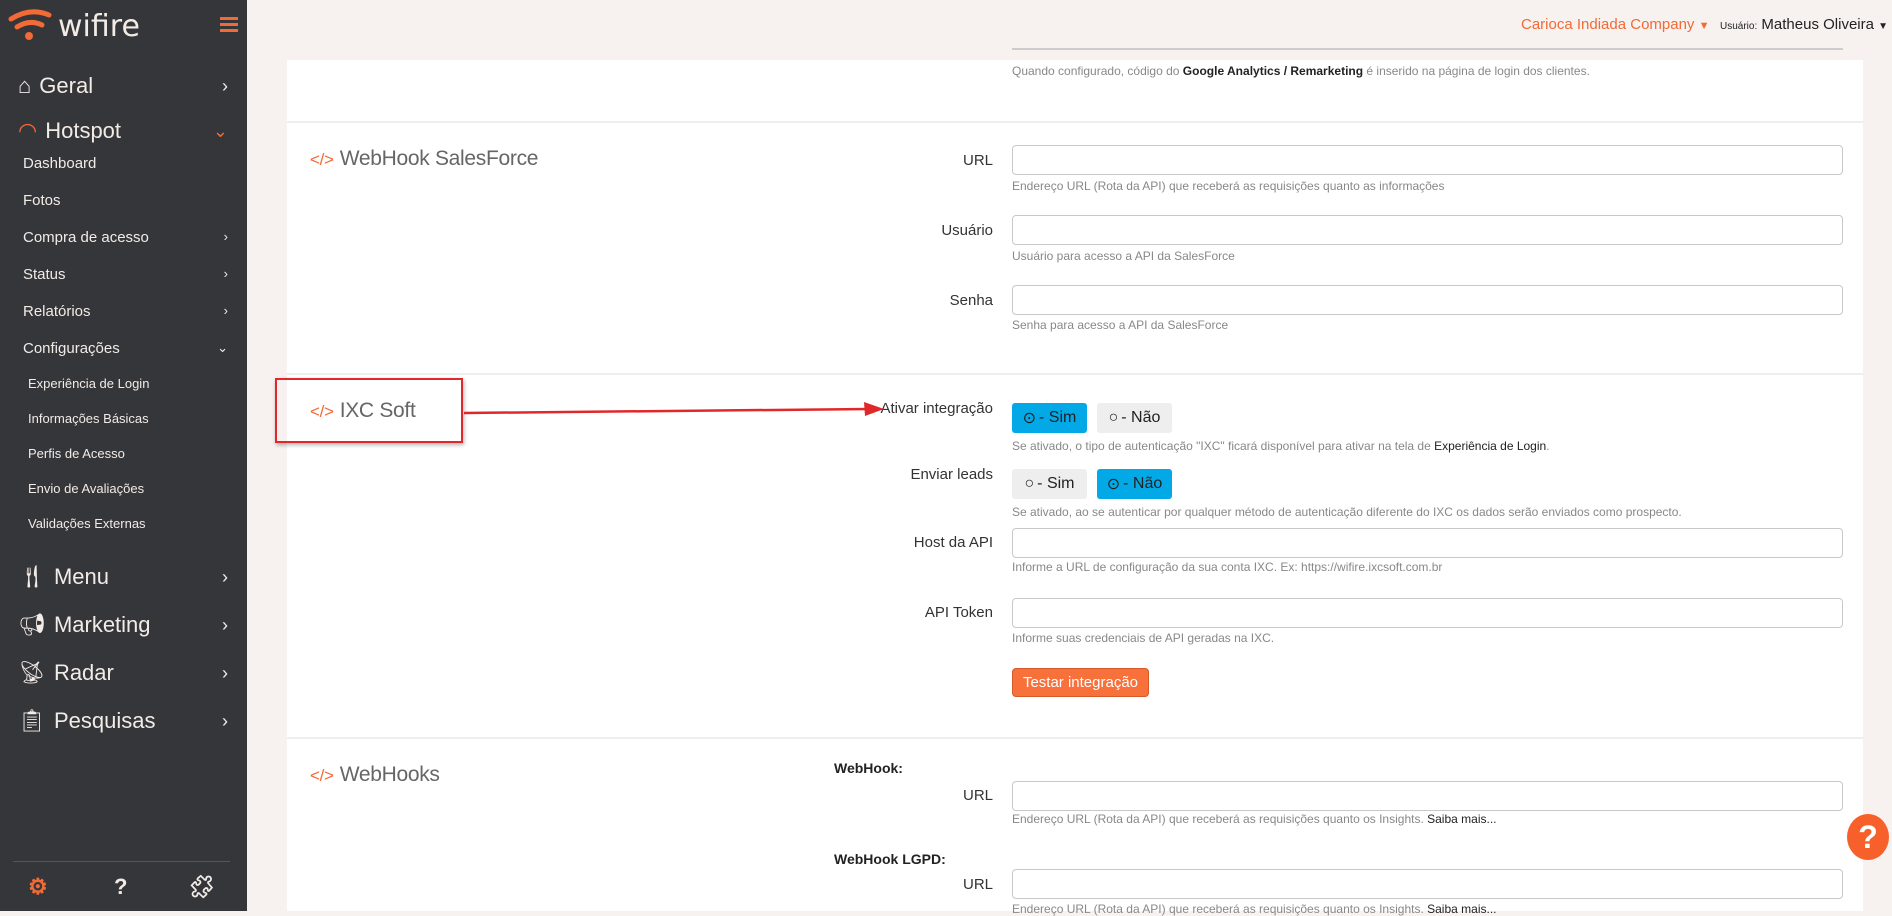  I want to click on sidebar-item-perfis-acesso: Perfis de Acesso, so click(76, 453).